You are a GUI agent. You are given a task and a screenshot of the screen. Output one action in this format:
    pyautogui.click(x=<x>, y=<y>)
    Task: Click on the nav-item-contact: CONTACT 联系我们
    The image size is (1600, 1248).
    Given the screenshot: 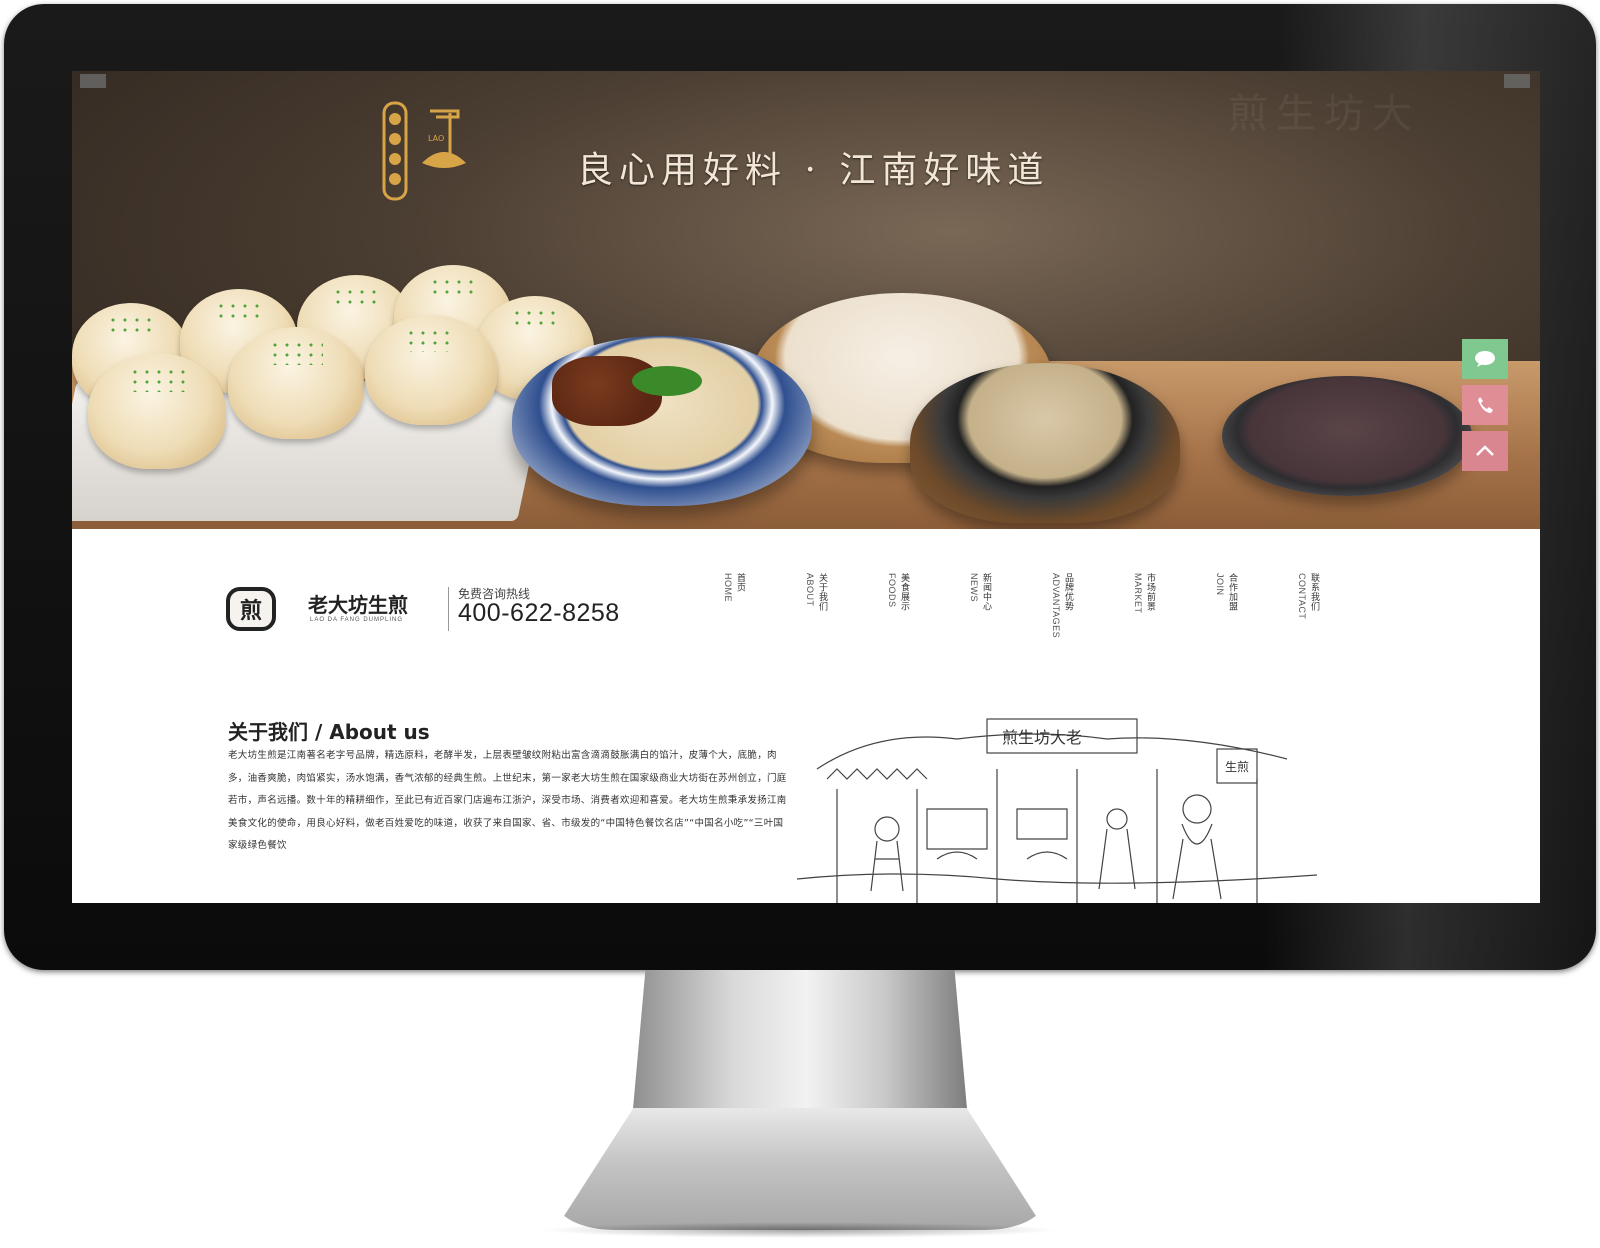 What is the action you would take?
    pyautogui.click(x=1308, y=618)
    